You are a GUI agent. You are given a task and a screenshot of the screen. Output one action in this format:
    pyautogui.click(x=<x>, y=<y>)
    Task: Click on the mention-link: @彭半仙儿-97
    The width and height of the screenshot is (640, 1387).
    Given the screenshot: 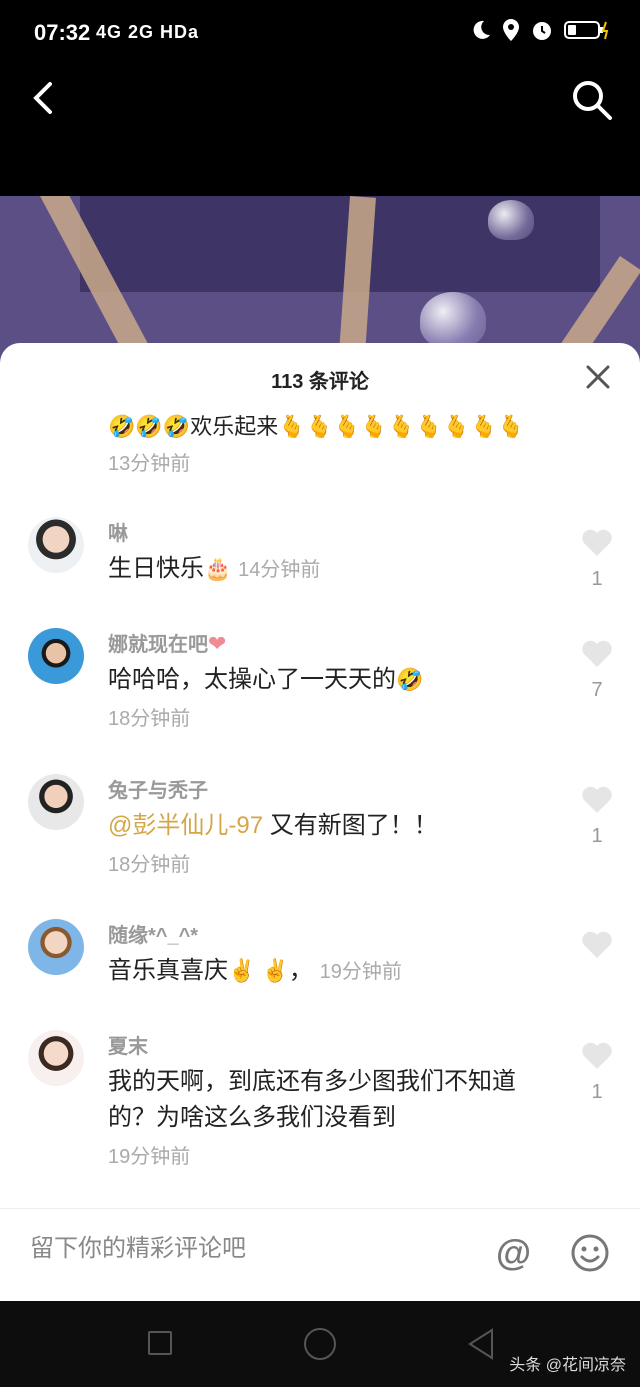 What is the action you would take?
    pyautogui.click(x=185, y=825)
    